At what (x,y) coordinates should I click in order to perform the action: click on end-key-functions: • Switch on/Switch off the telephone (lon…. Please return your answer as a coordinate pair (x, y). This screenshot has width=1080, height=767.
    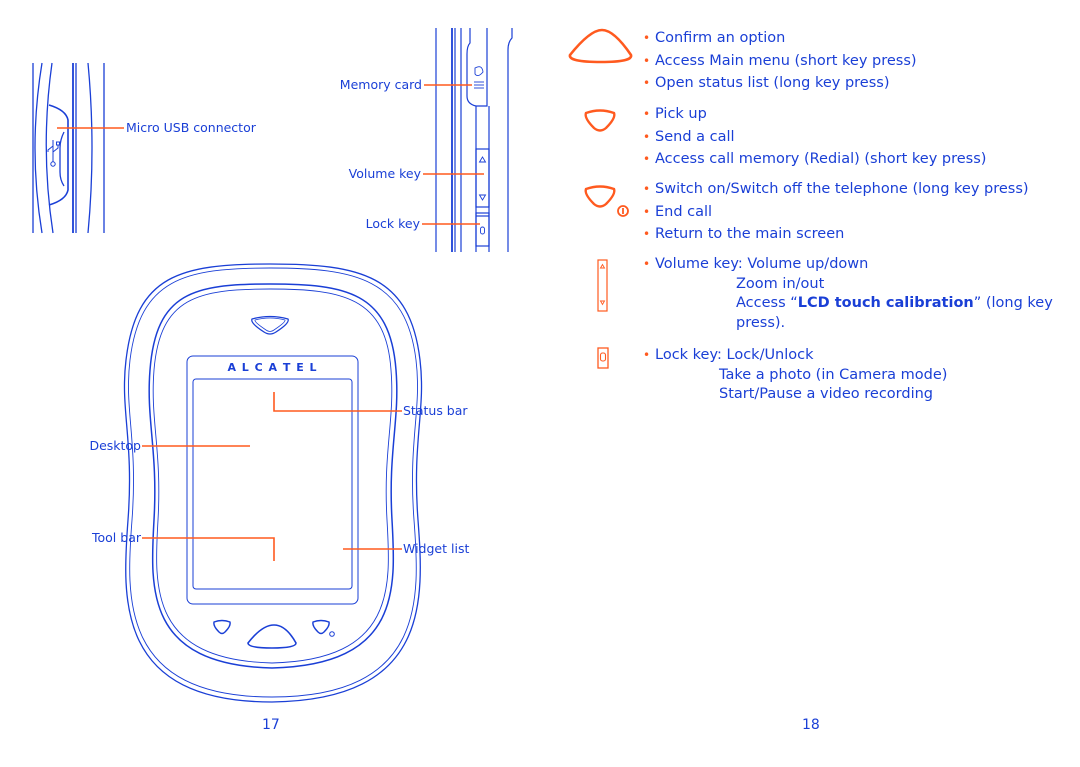
    Looking at the image, I should click on (836, 212).